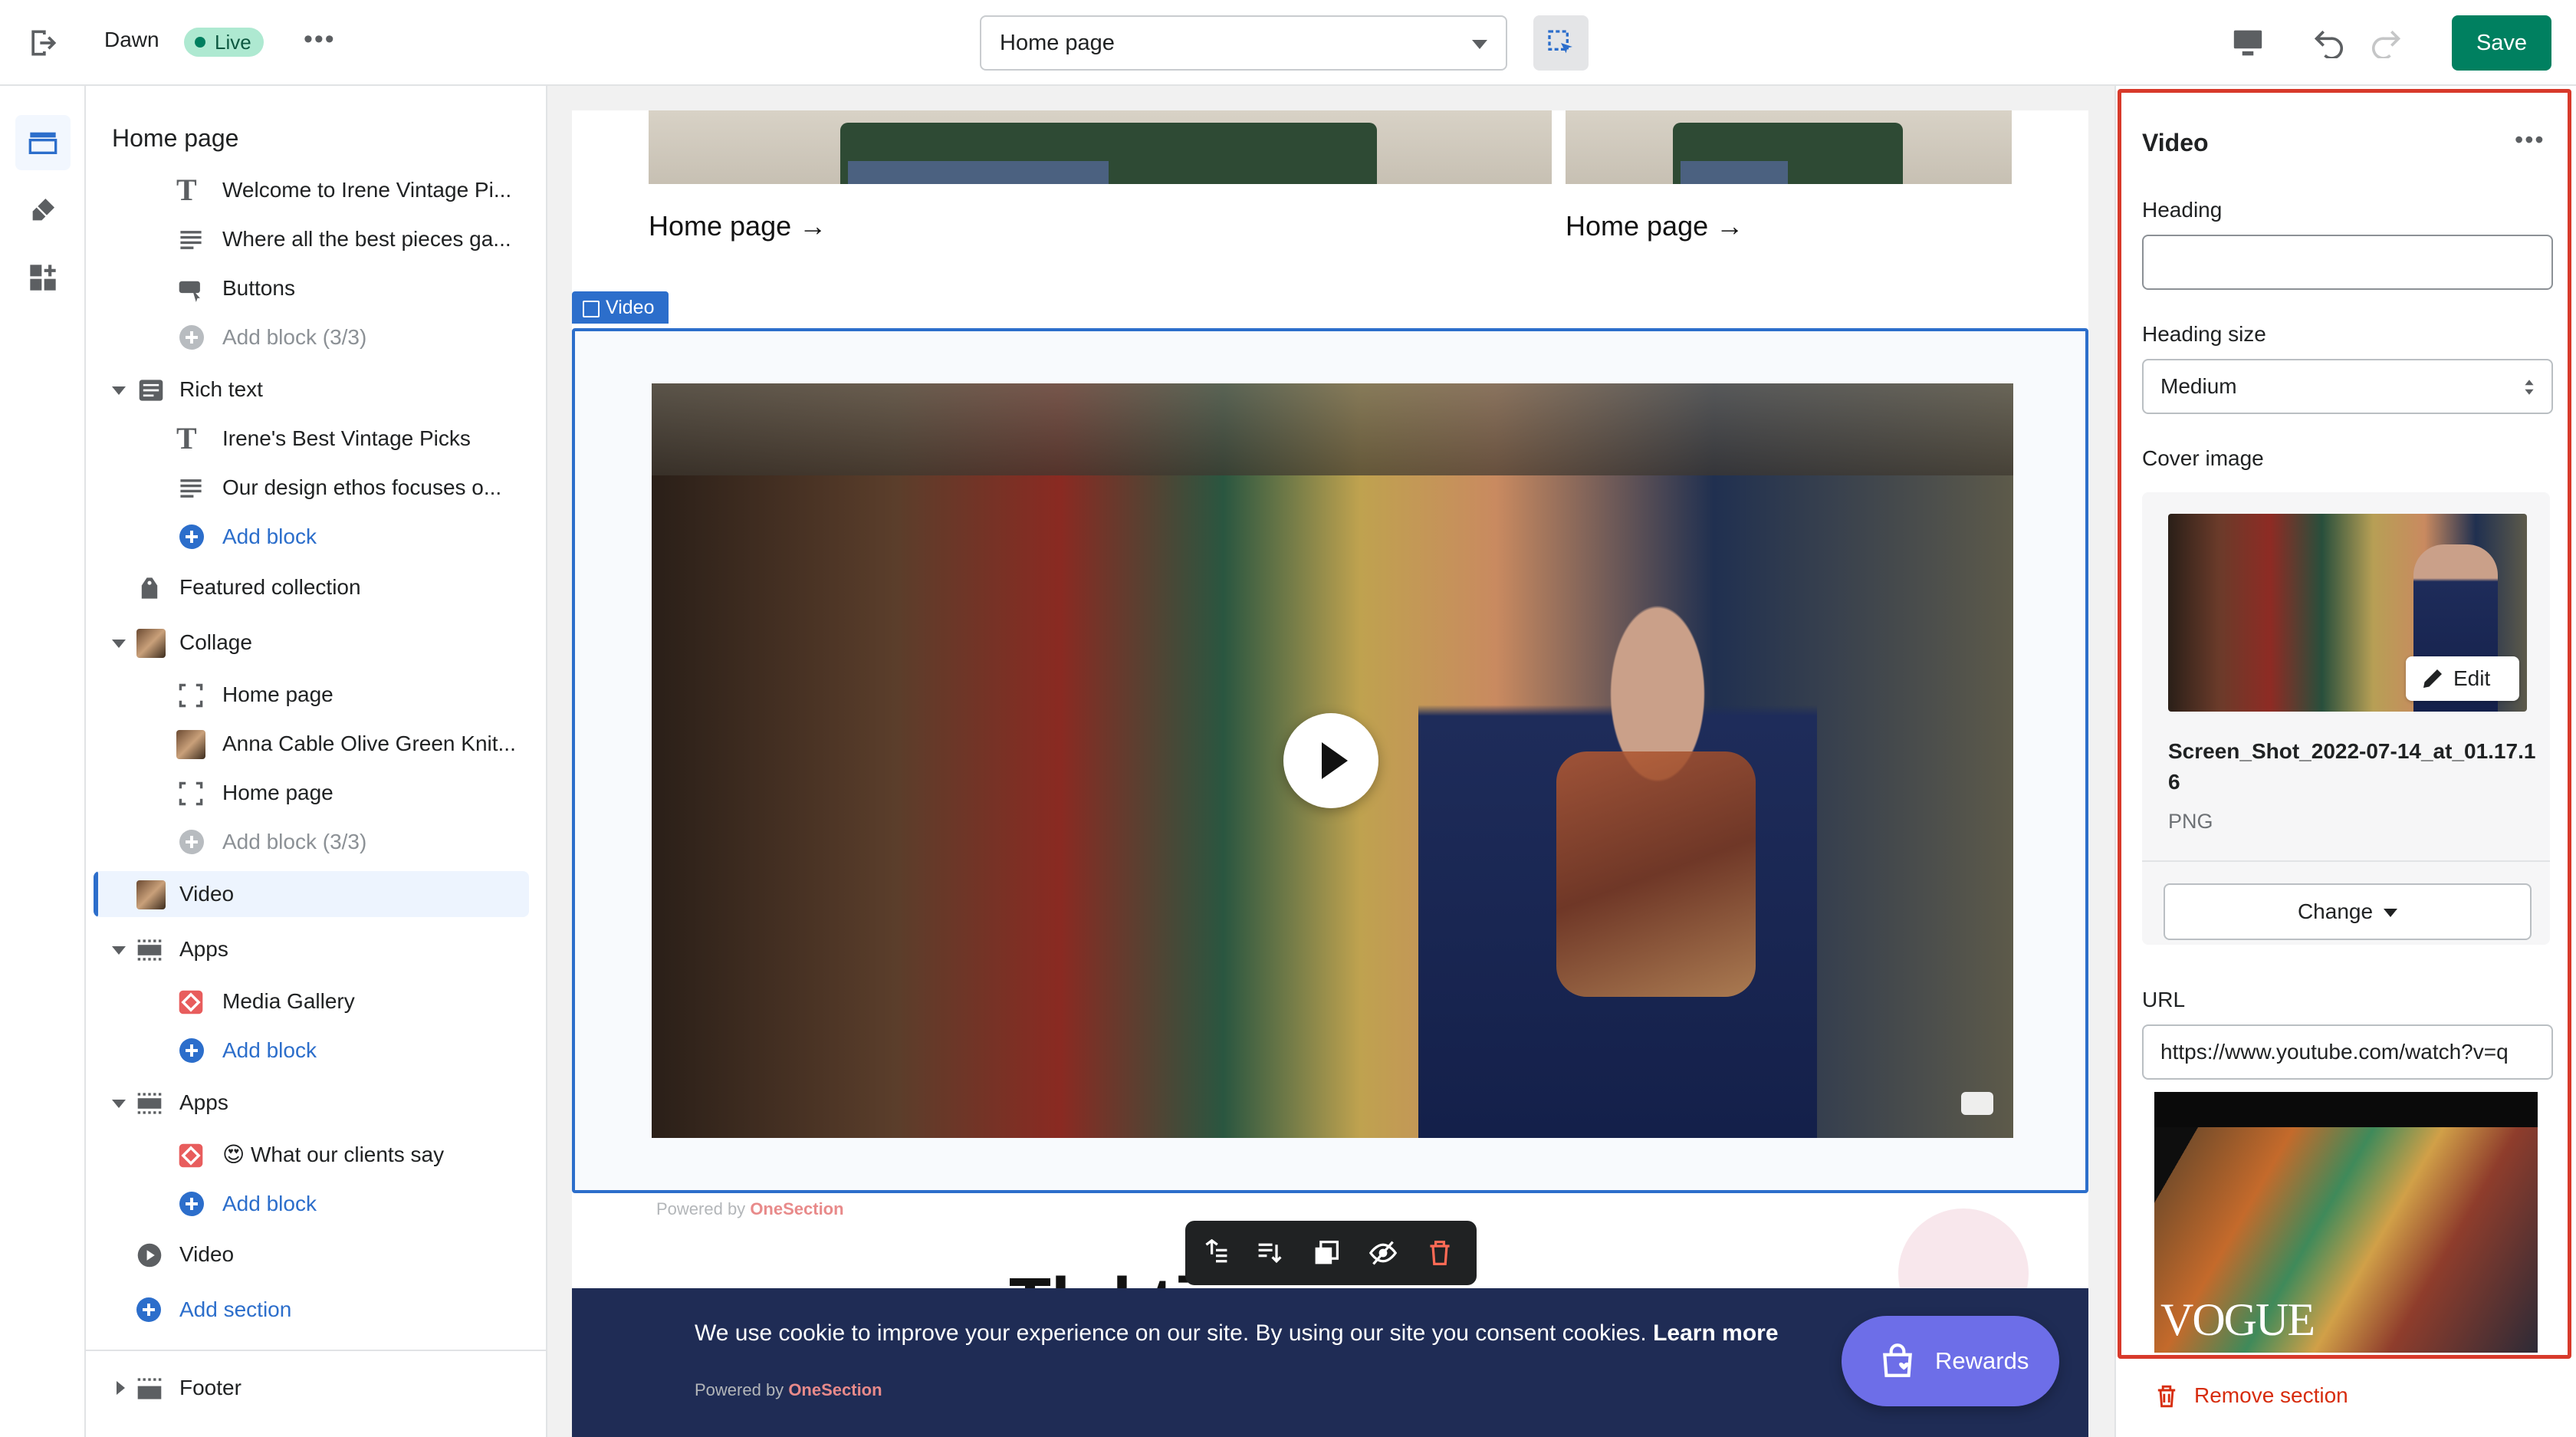 This screenshot has height=1437, width=2576. What do you see at coordinates (316, 1388) in the screenshot?
I see `section-footer: Footer` at bounding box center [316, 1388].